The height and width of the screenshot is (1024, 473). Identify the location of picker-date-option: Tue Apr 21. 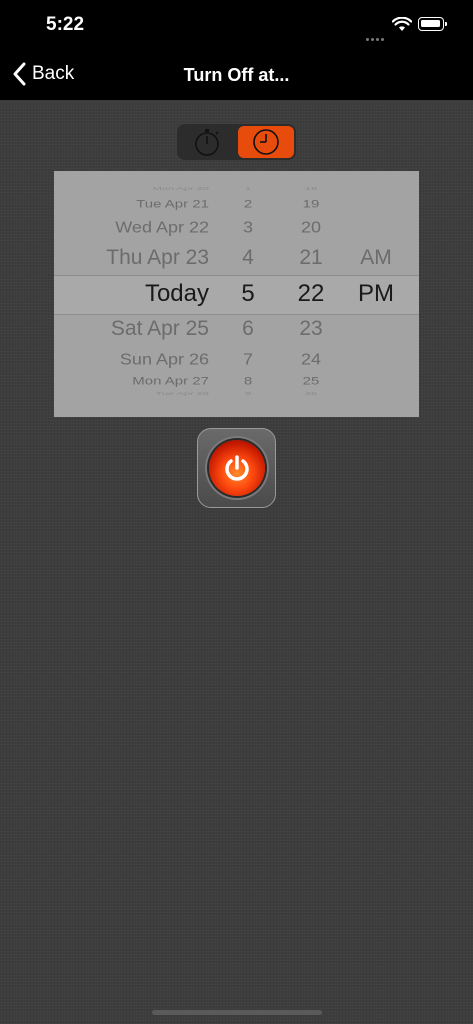
(131, 204).